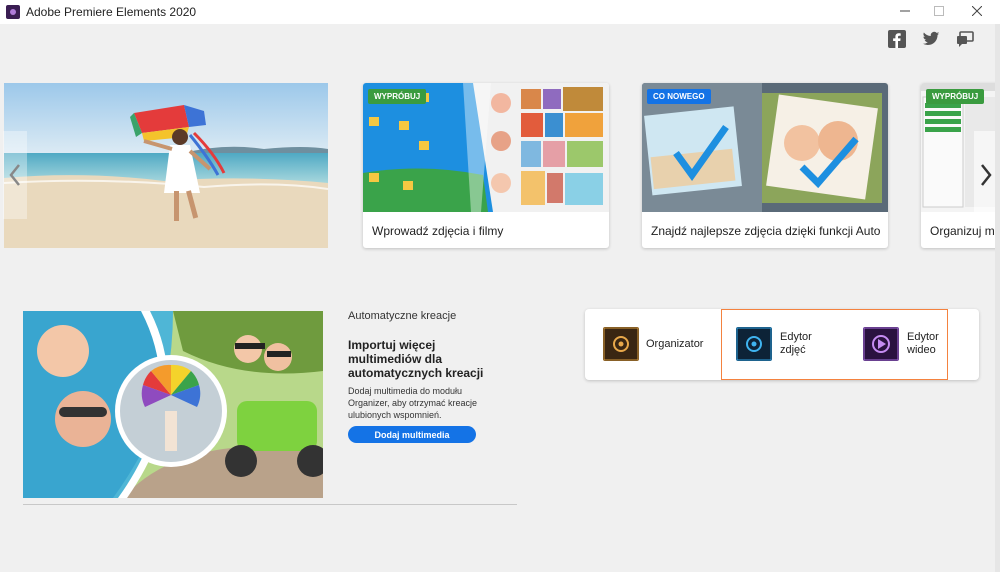 The image size is (1000, 572). I want to click on close-button, so click(977, 12).